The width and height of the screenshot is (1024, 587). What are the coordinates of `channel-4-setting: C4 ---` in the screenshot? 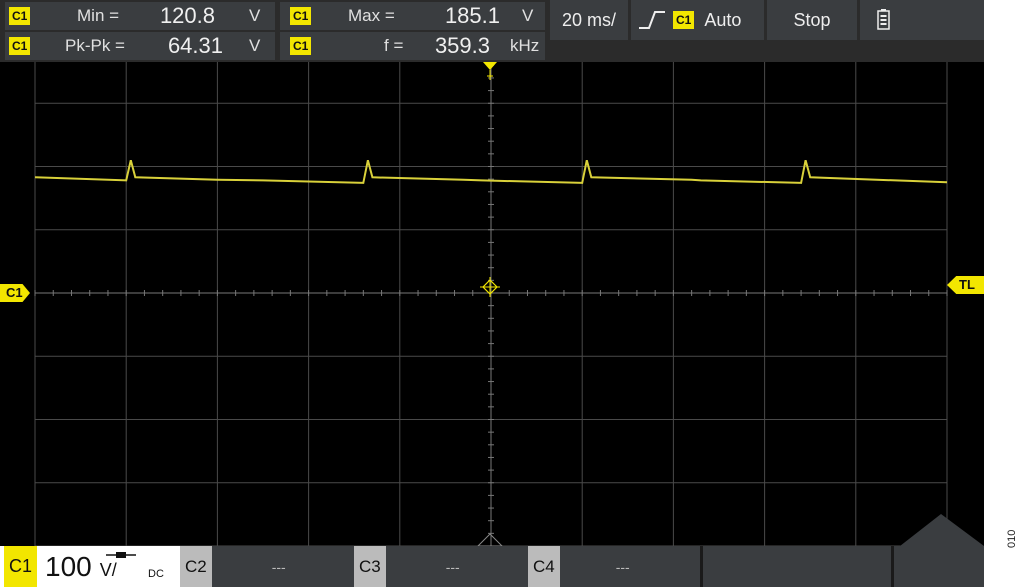 It's located at (614, 566).